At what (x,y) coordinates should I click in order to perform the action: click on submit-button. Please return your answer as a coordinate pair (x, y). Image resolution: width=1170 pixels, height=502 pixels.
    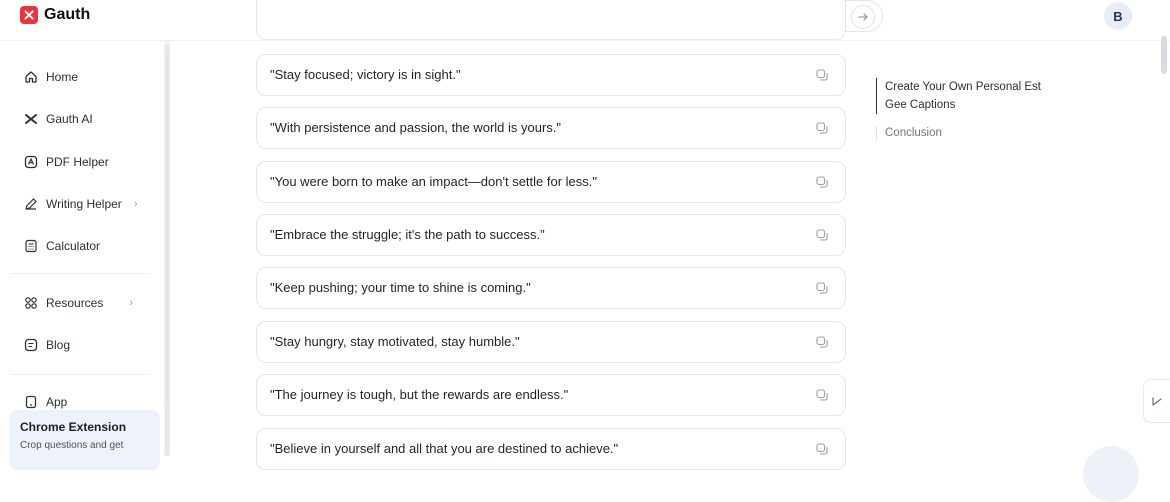
    Looking at the image, I should click on (863, 17).